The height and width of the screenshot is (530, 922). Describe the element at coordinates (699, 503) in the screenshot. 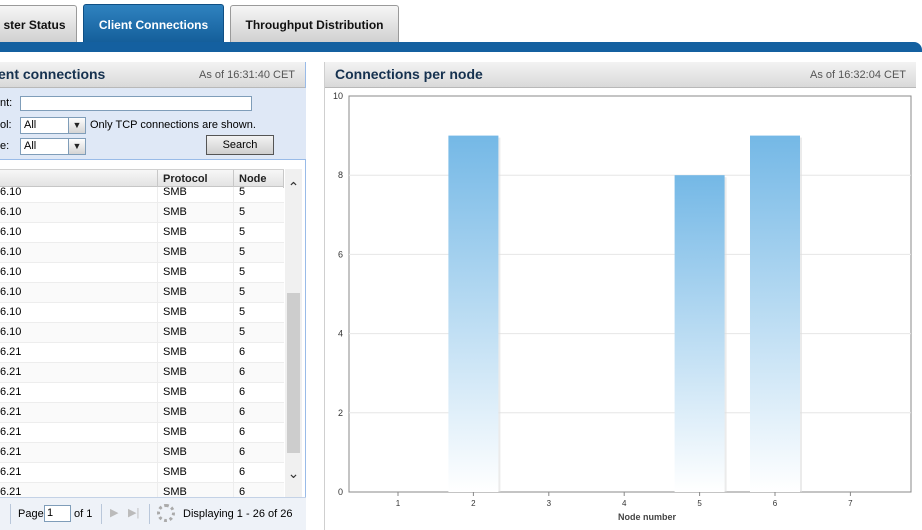

I see `x-tick-label: 5` at that location.